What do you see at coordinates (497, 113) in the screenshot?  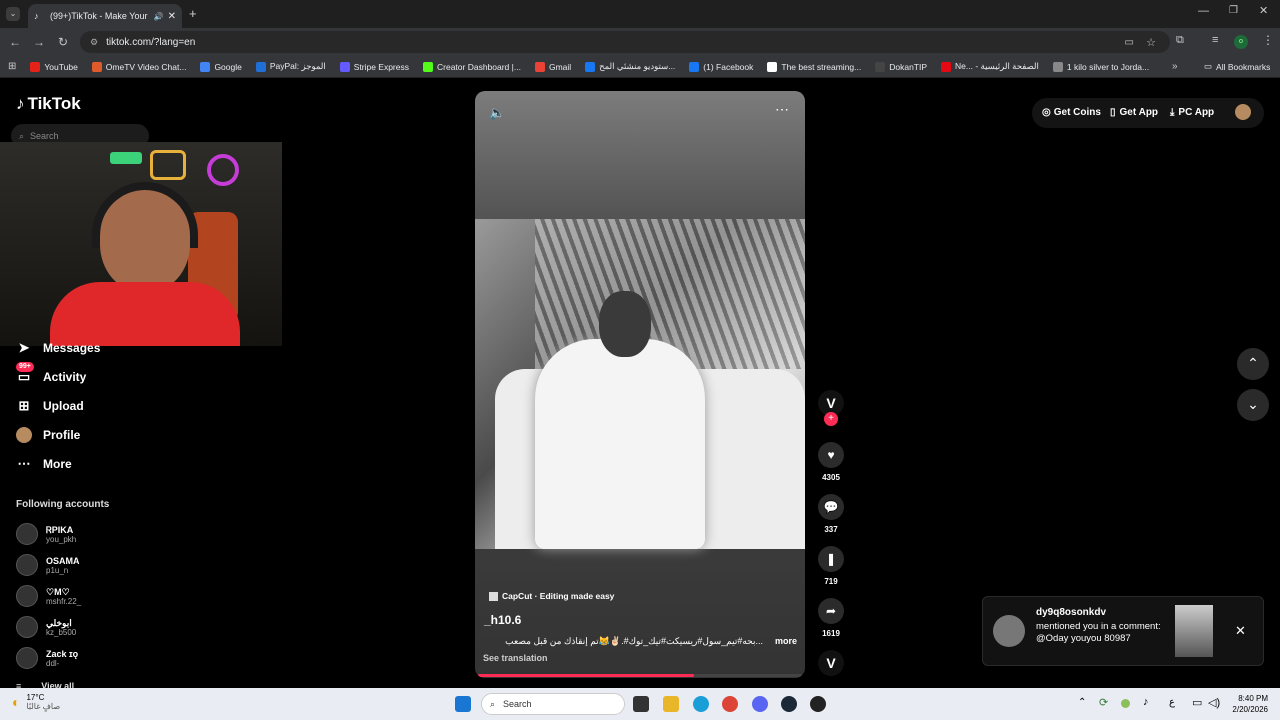 I see `mute-icon: 🔈` at bounding box center [497, 113].